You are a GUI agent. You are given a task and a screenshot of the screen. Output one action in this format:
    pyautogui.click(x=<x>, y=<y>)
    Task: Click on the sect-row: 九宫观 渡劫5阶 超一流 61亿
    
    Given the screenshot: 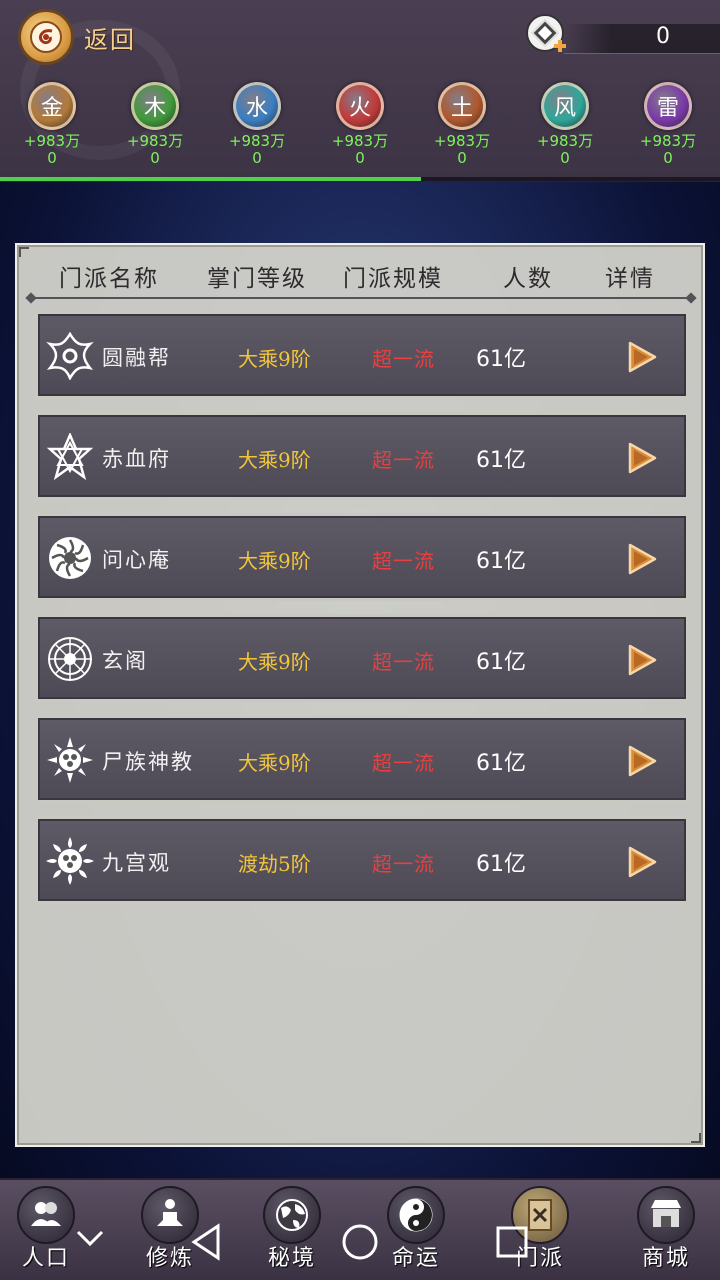 What is the action you would take?
    pyautogui.click(x=362, y=860)
    